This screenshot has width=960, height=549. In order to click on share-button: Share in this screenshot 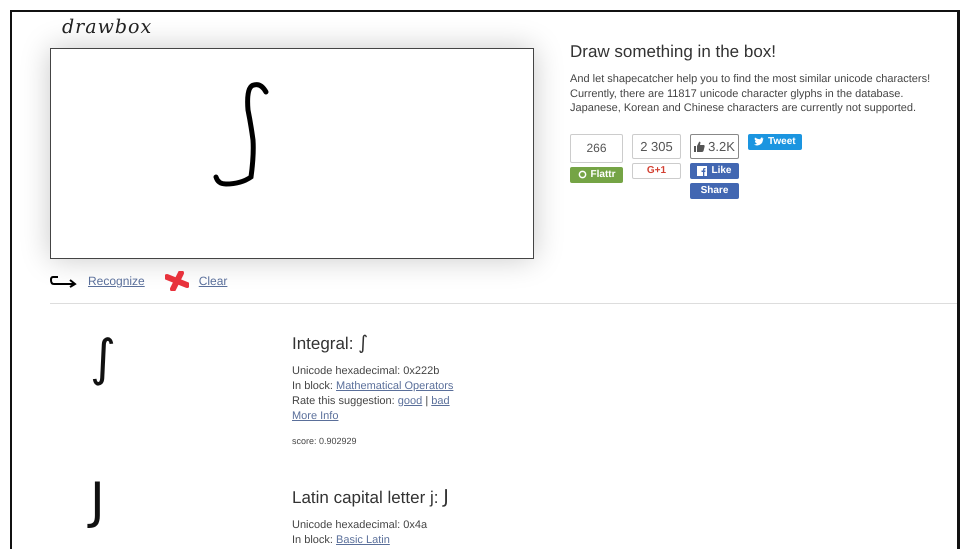, I will do `click(714, 190)`.